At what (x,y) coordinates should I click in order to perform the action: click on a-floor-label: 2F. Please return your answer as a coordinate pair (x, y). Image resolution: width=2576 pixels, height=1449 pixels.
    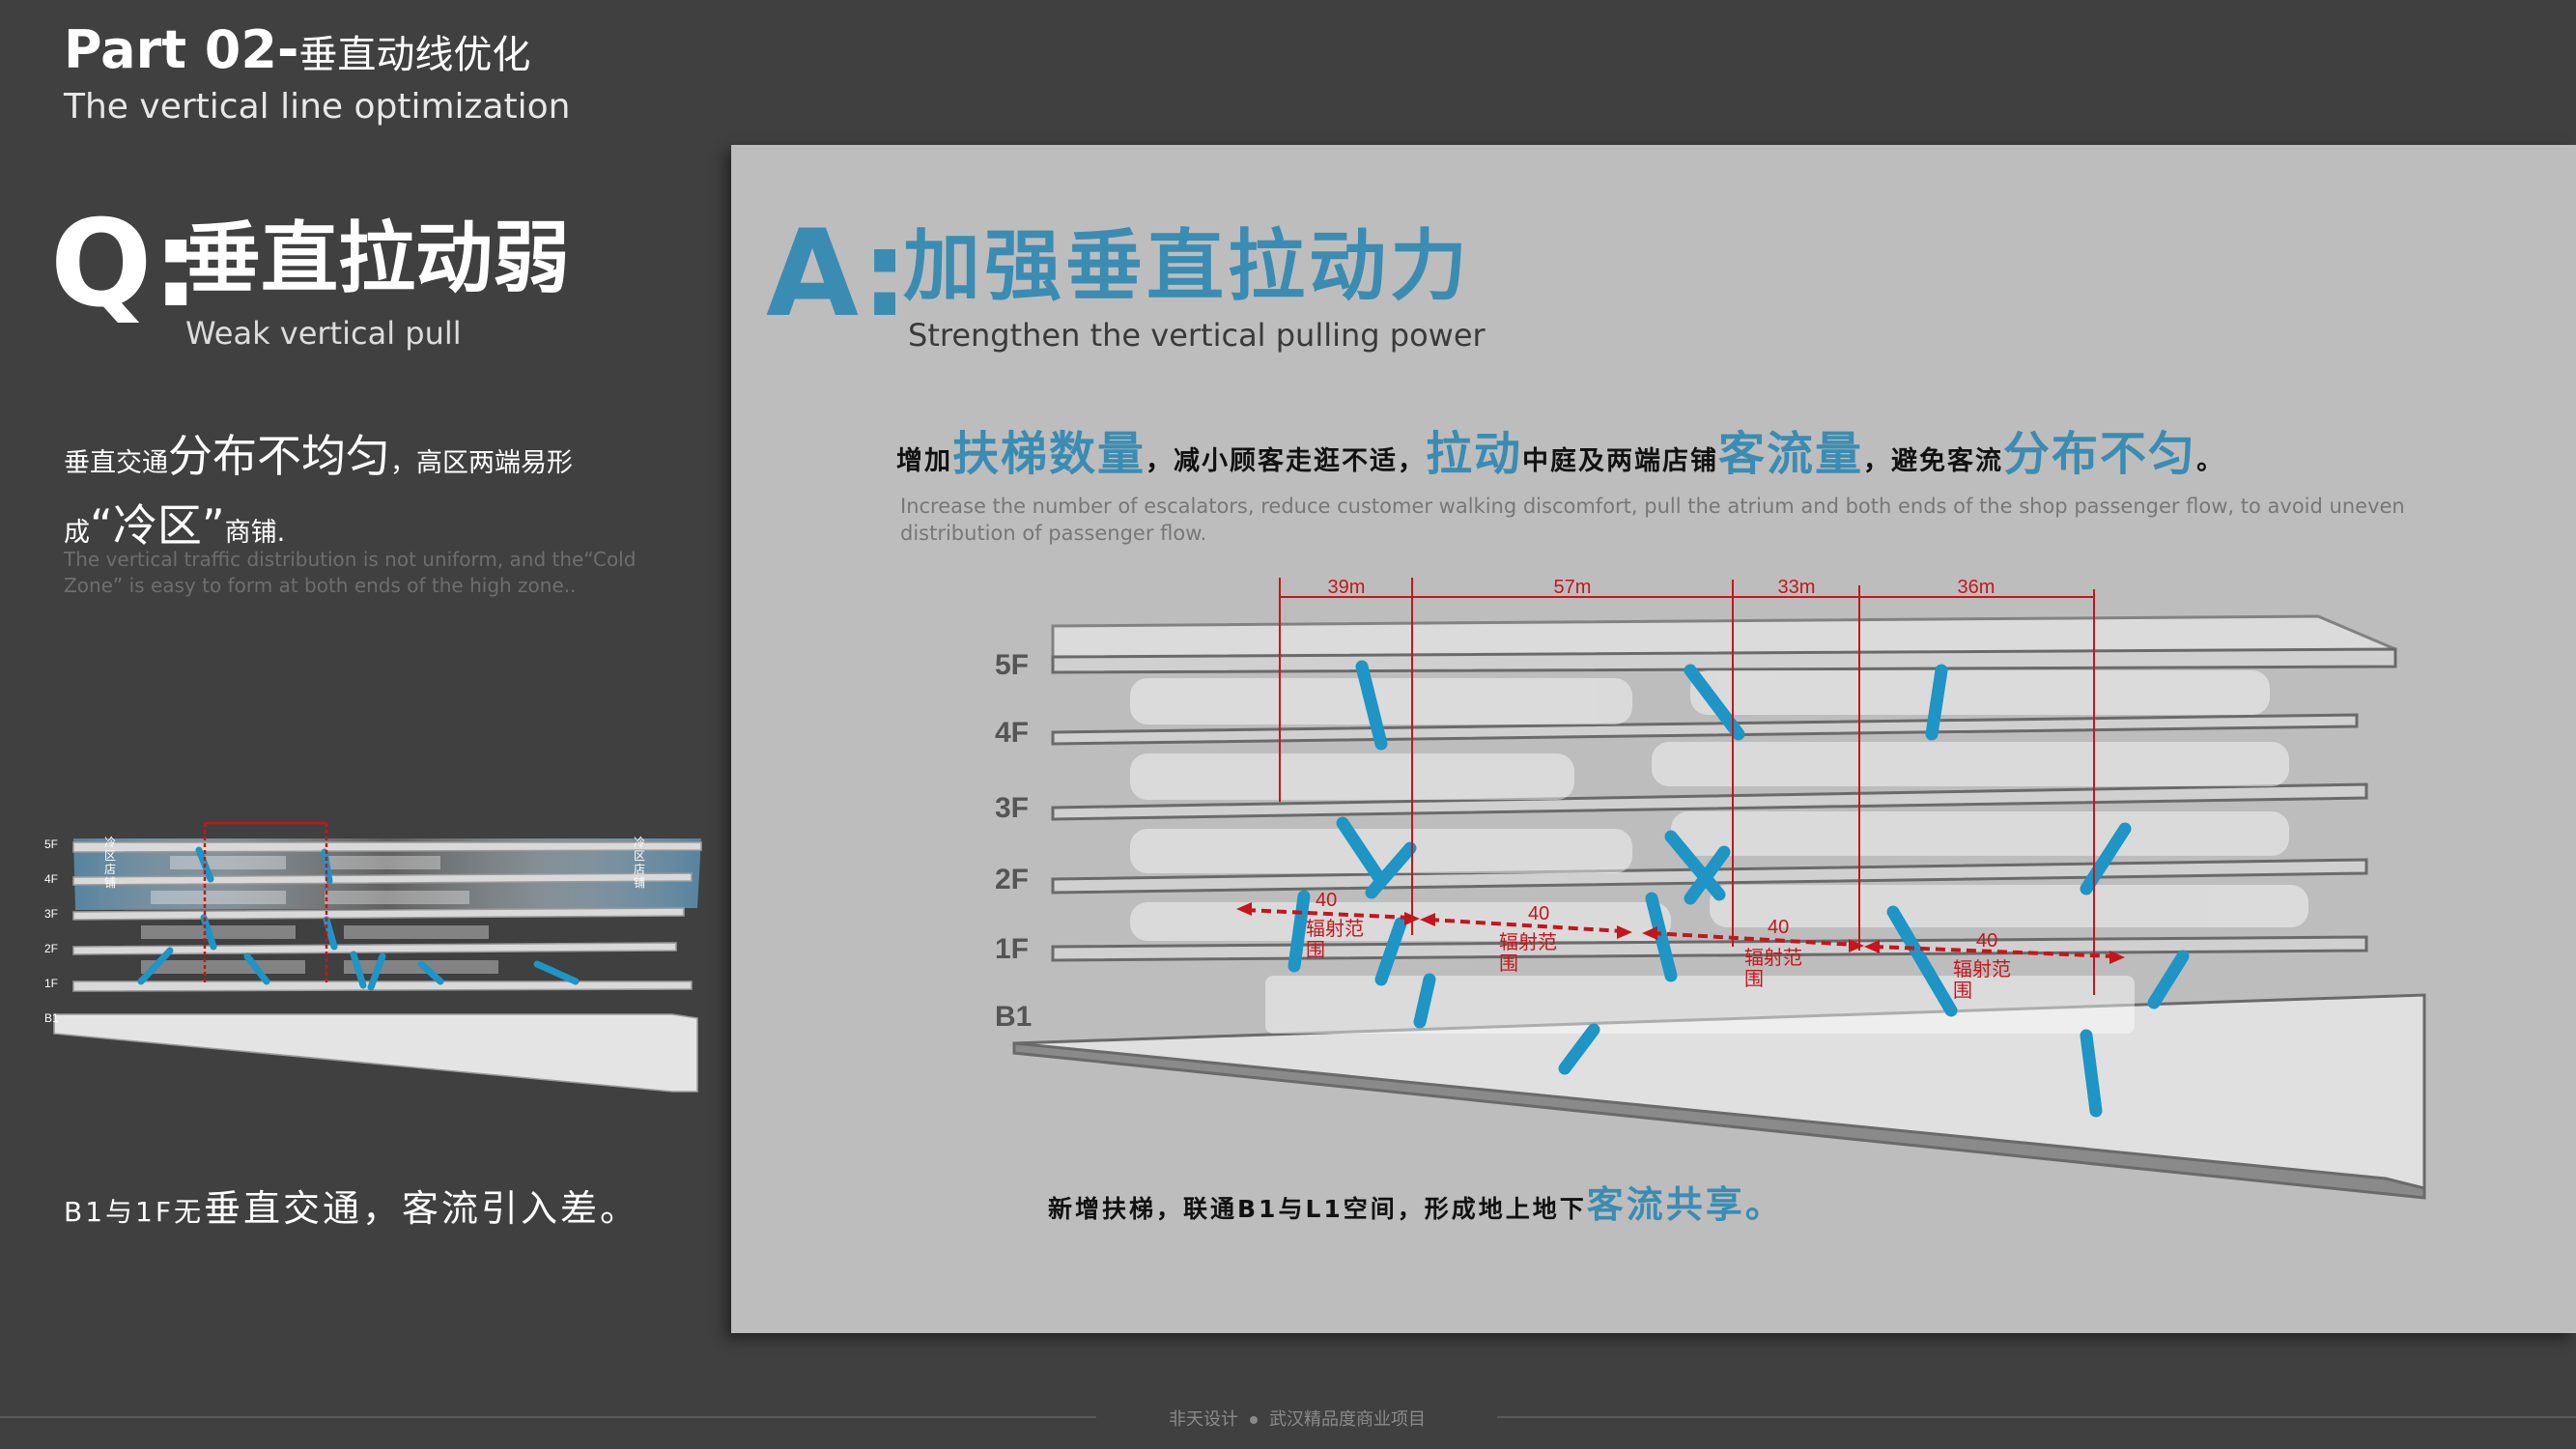
    Looking at the image, I should click on (1012, 879).